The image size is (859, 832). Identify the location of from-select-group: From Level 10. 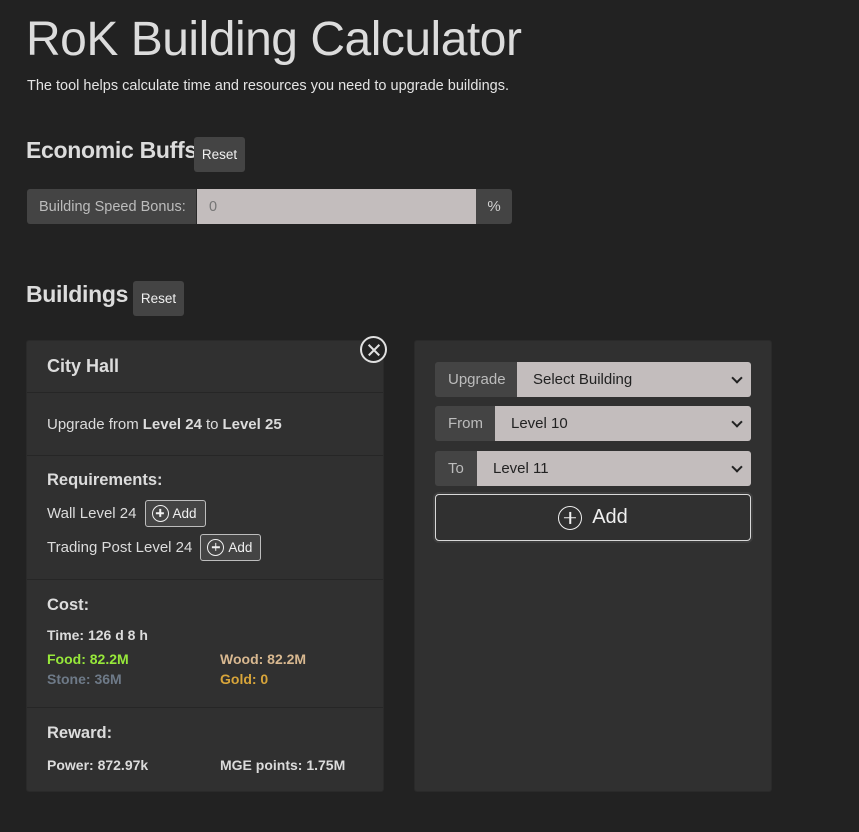
(593, 423).